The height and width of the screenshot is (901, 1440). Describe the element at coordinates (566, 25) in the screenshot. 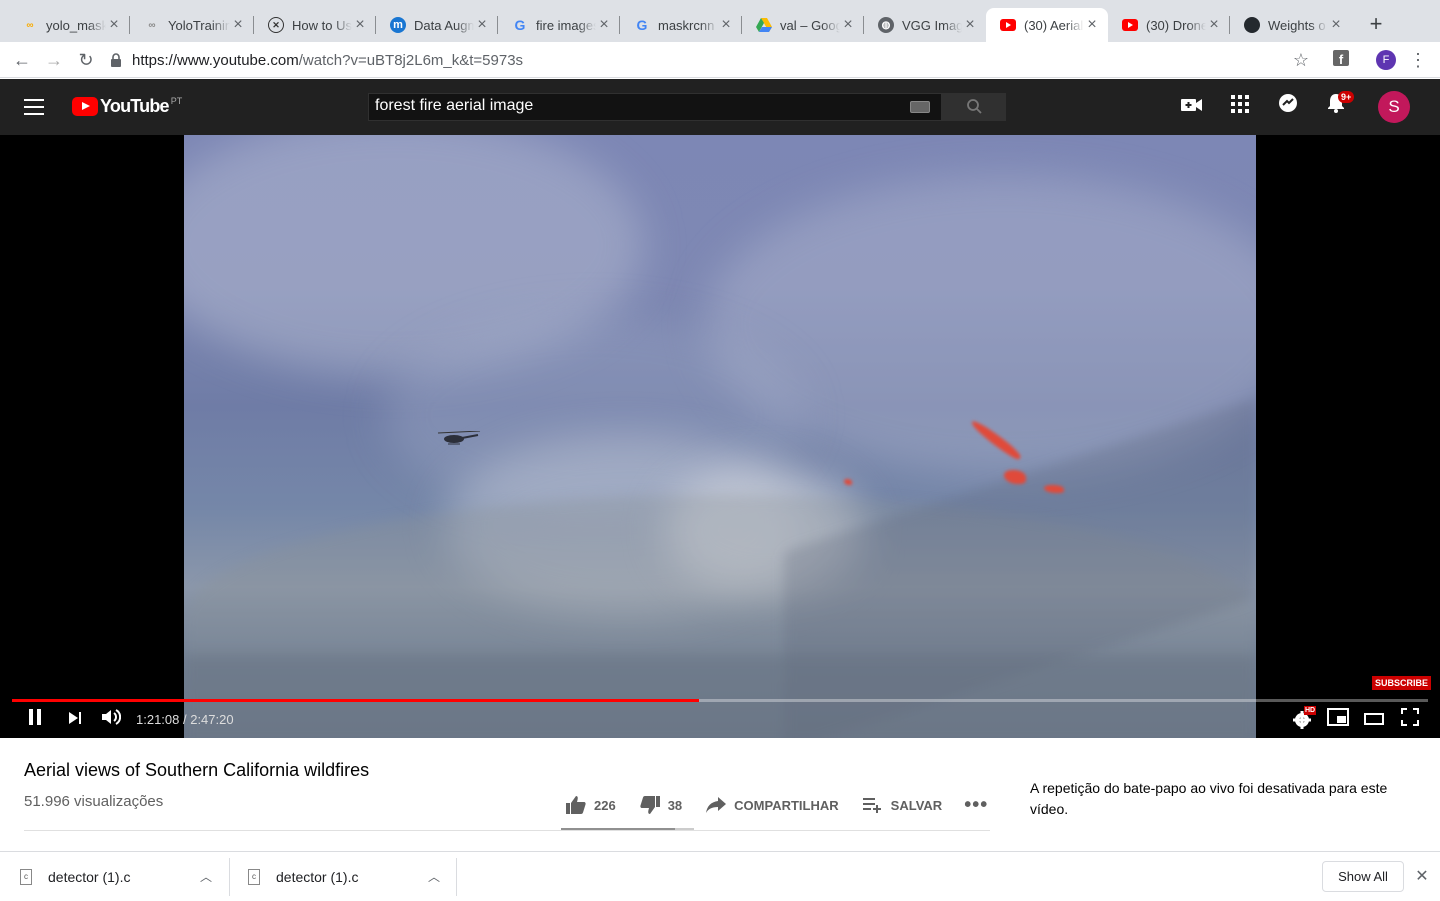

I see `tab-title: fire images` at that location.